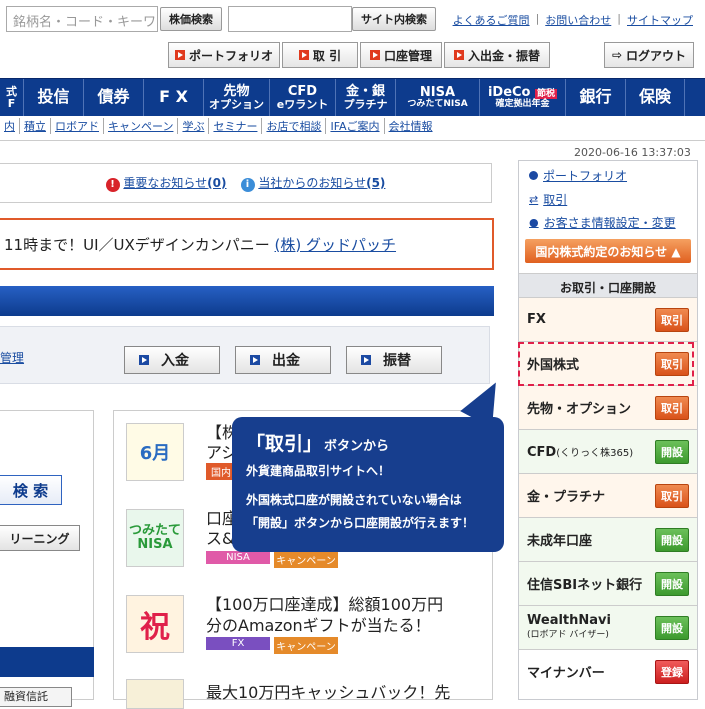 The height and width of the screenshot is (709, 705). What do you see at coordinates (608, 671) in the screenshot?
I see `service-row-mynumber: マイナンバー 登録` at bounding box center [608, 671].